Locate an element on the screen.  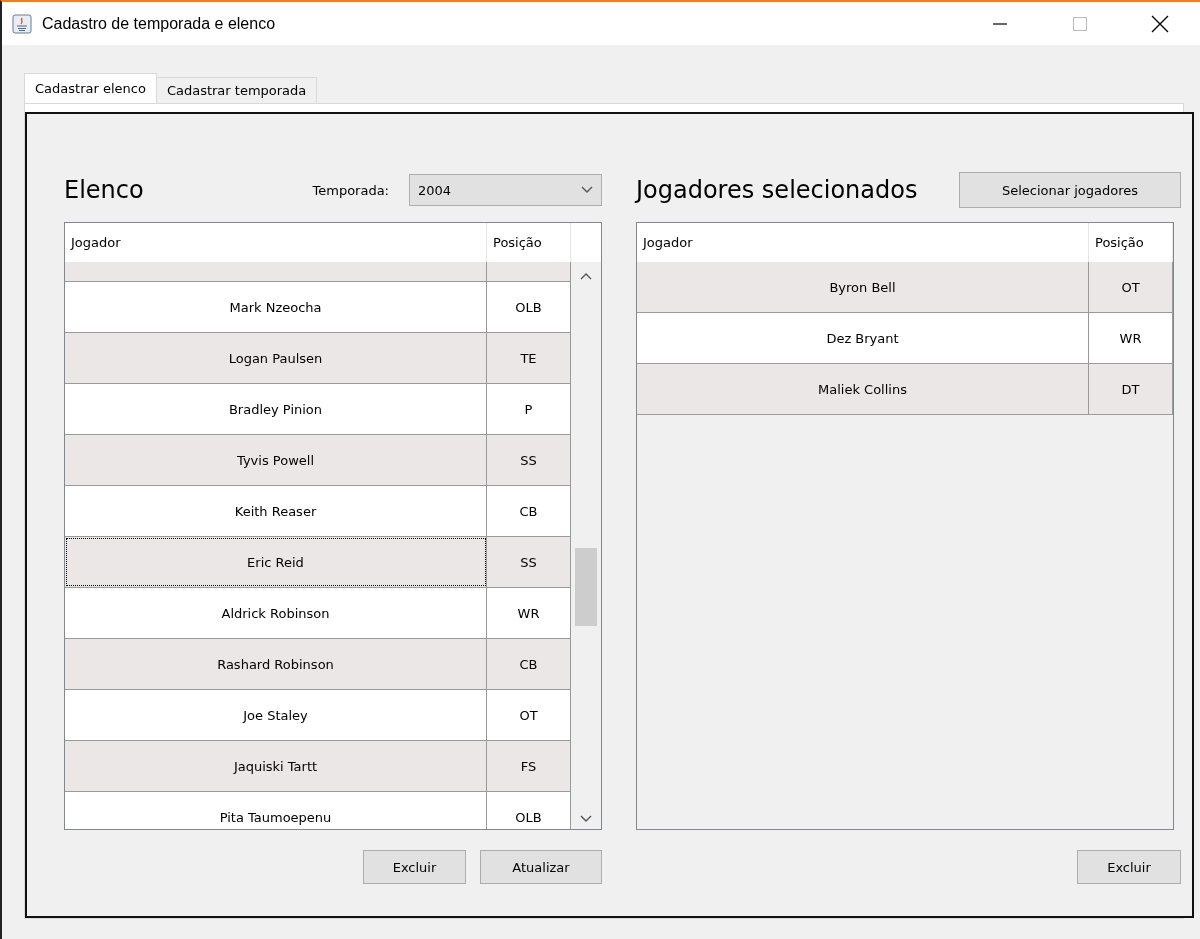
refresh-button: Atualizar is located at coordinates (541, 867).